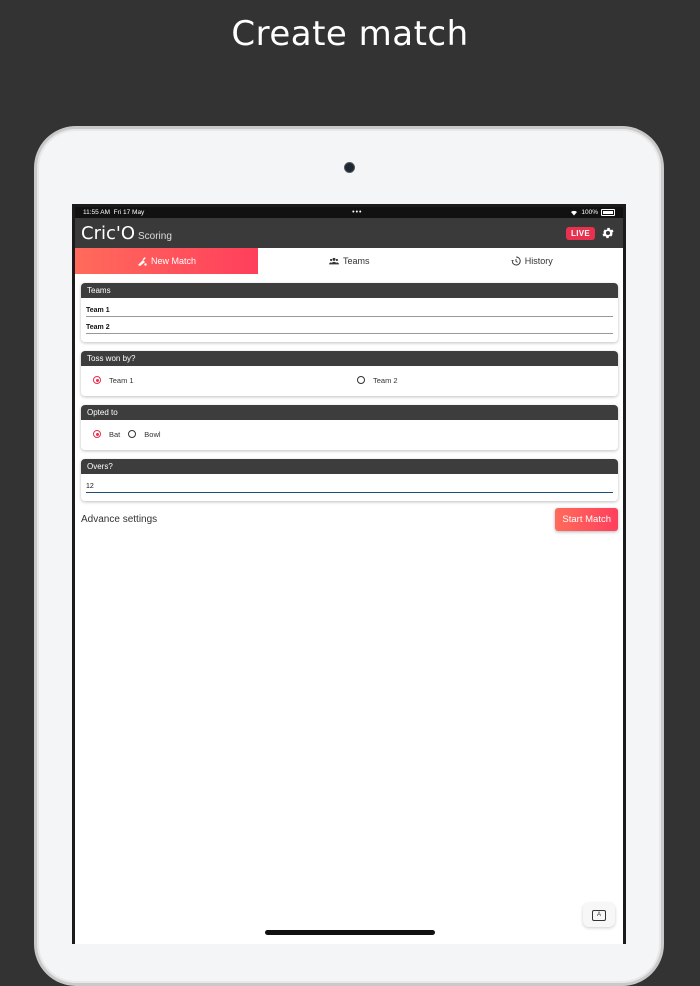 This screenshot has width=700, height=986. What do you see at coordinates (350, 34) in the screenshot?
I see `page-headline: Create match` at bounding box center [350, 34].